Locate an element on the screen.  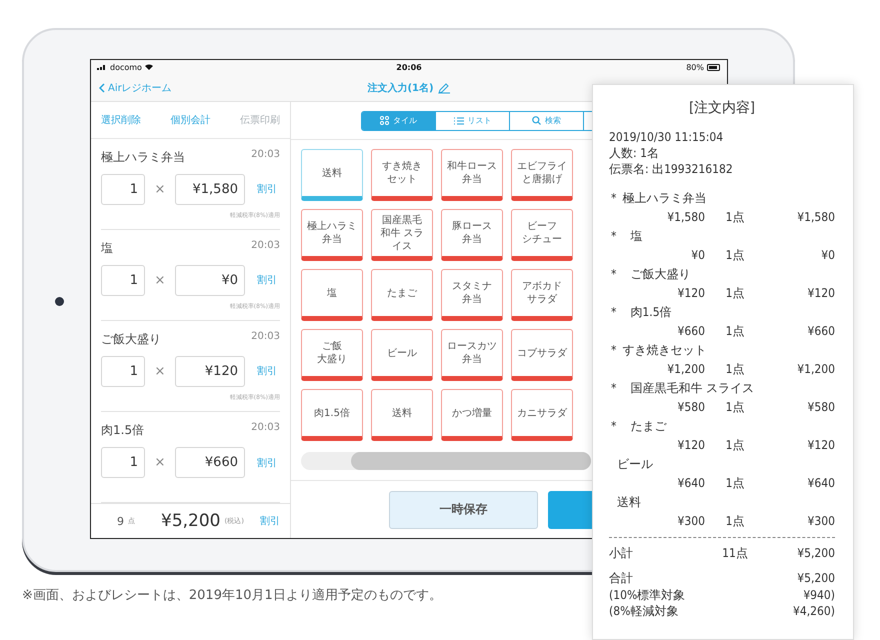
total-value: ¥5,200 is located at coordinates (816, 578).